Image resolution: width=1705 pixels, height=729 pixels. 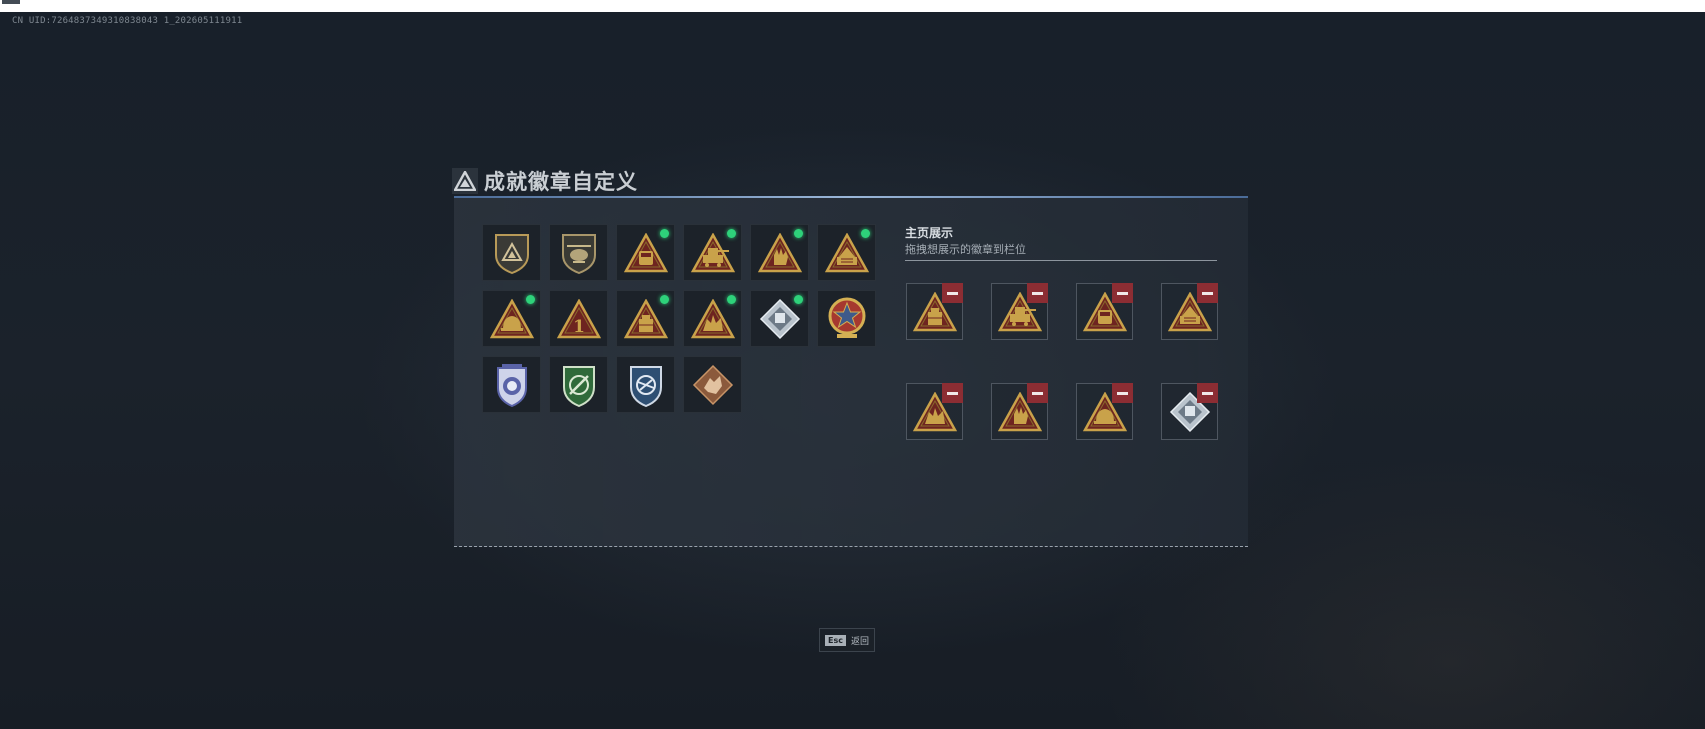 I want to click on dragon-diamond-badge-icon, so click(x=713, y=385).